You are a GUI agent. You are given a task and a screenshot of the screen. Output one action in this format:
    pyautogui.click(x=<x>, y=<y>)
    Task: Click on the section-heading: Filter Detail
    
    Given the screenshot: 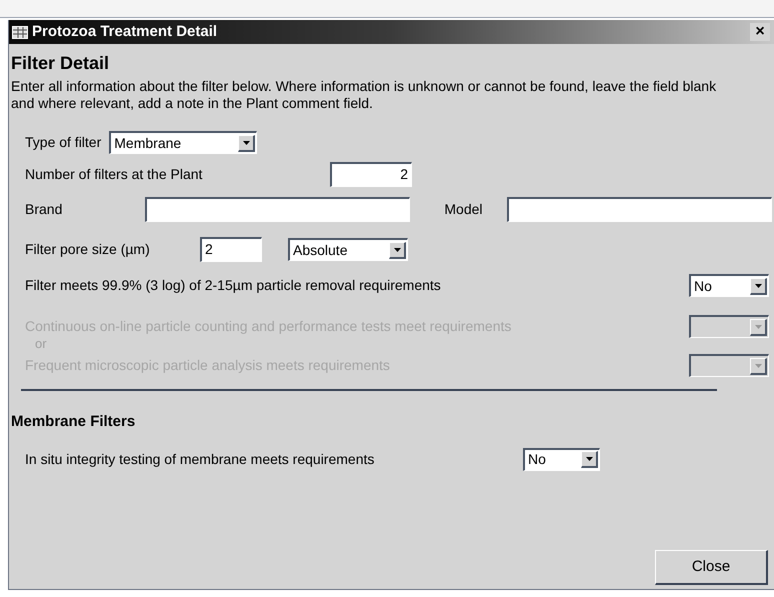 What is the action you would take?
    pyautogui.click(x=60, y=63)
    